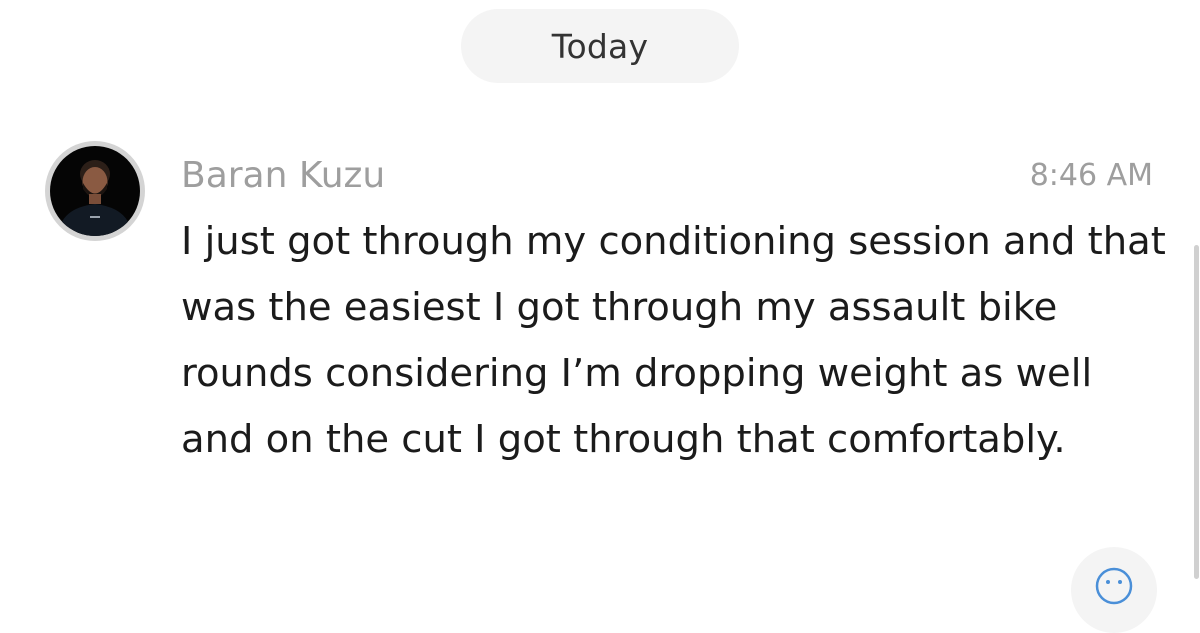 This screenshot has height=633, width=1200. What do you see at coordinates (1114, 586) in the screenshot?
I see `emoji-reaction-icon` at bounding box center [1114, 586].